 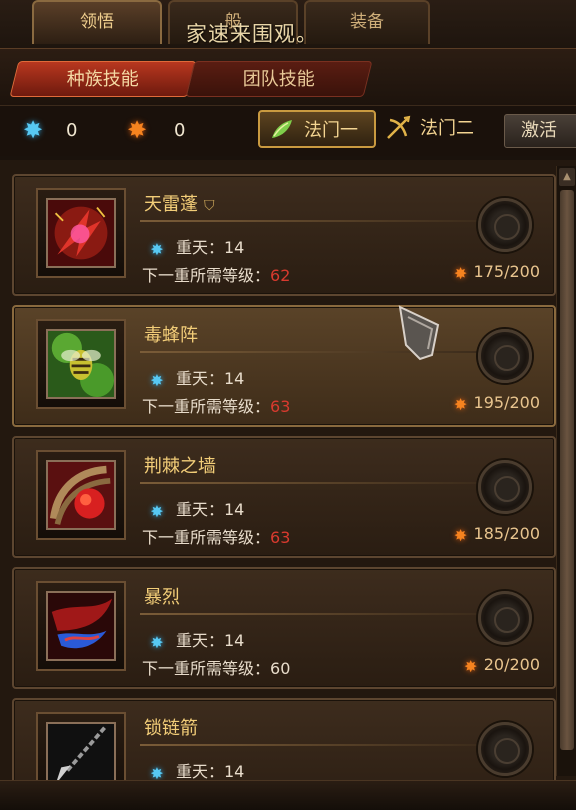 I want to click on next-level-requirement: 下一重所需等级：60, so click(x=216, y=668).